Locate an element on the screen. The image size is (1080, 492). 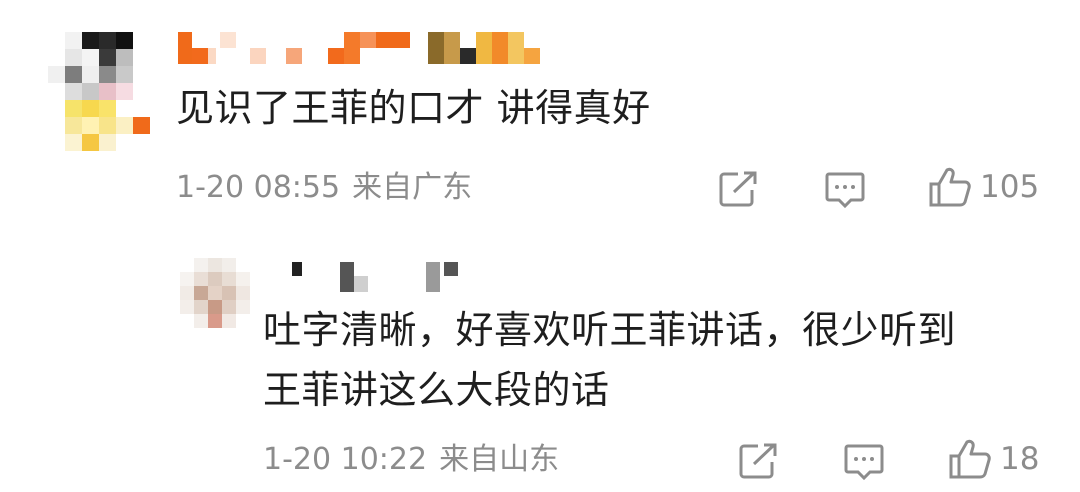
share-button is located at coordinates (738, 189).